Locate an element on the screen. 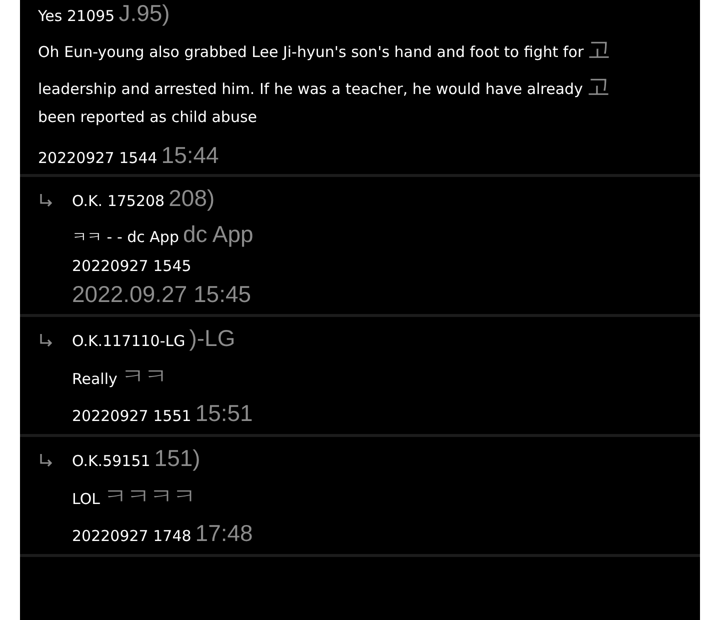 The height and width of the screenshot is (620, 720). author-name: O.K. 175208 is located at coordinates (118, 201).